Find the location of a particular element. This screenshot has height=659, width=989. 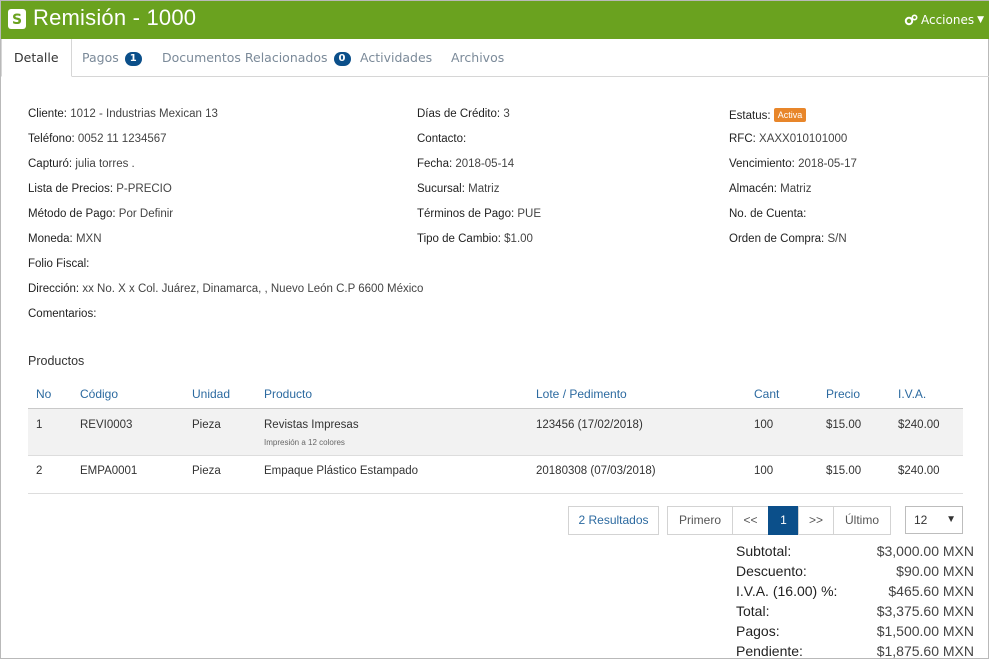

field-folio-fiscal: Folio Fiscal: is located at coordinates (58, 264).